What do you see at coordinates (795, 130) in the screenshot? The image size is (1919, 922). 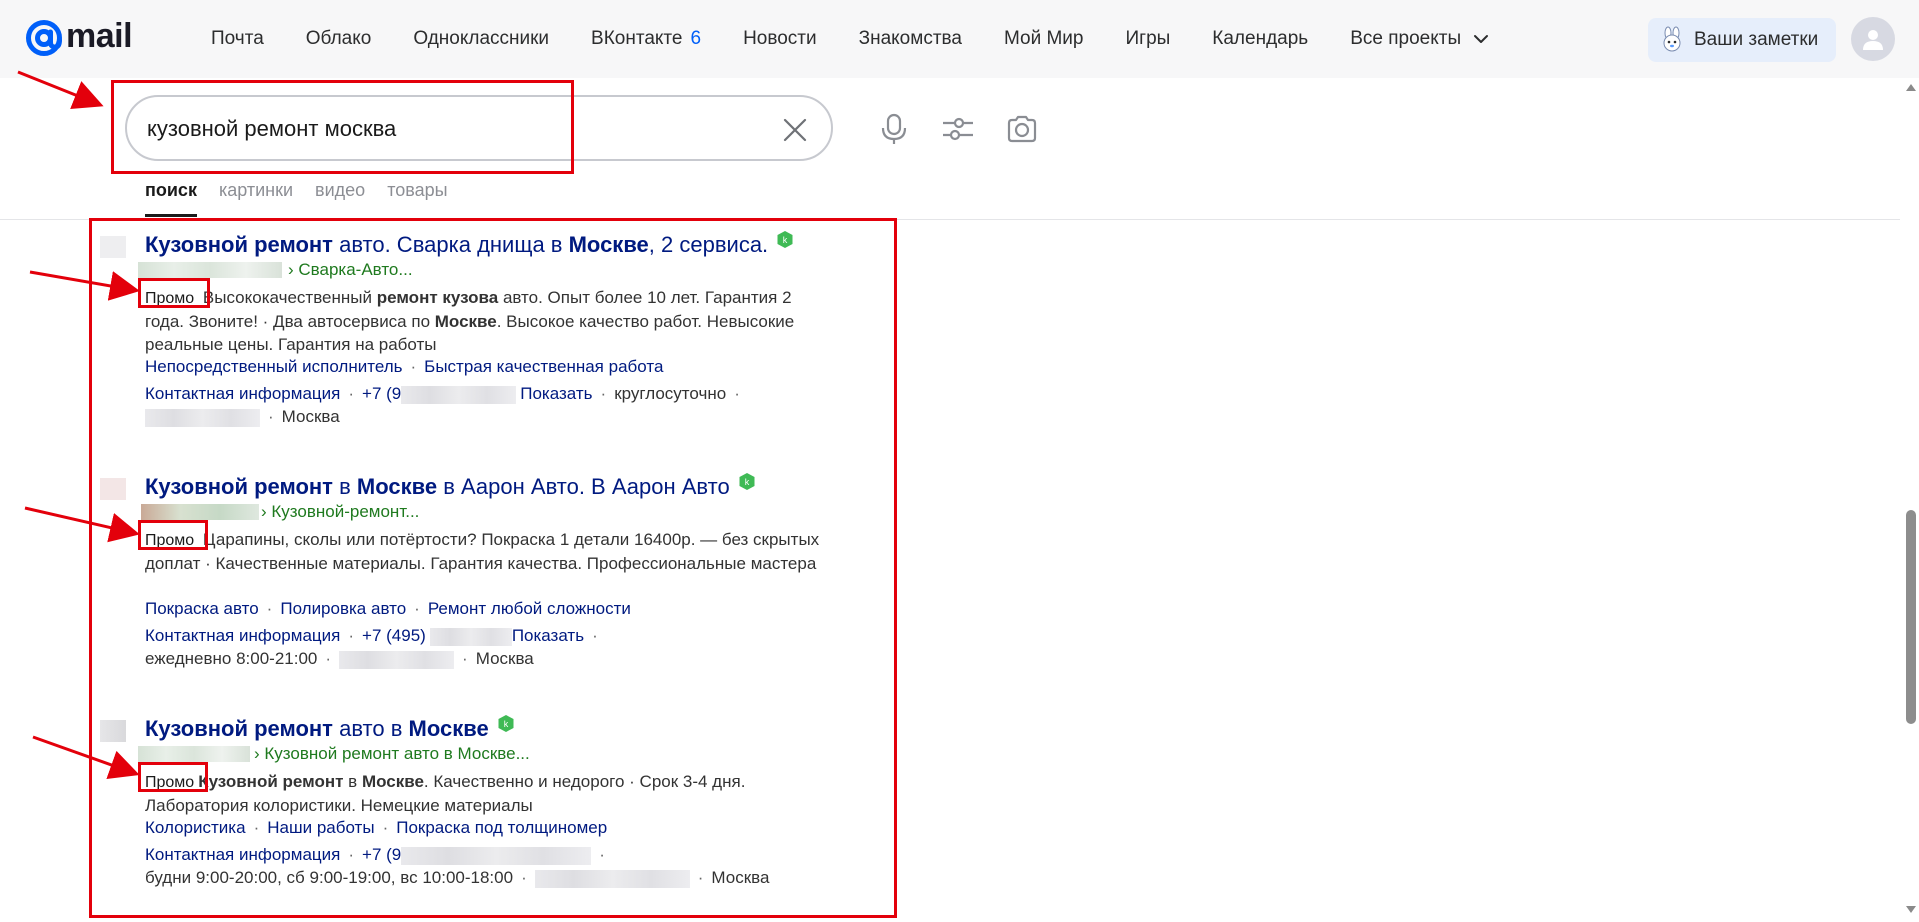 I see `close-icon` at bounding box center [795, 130].